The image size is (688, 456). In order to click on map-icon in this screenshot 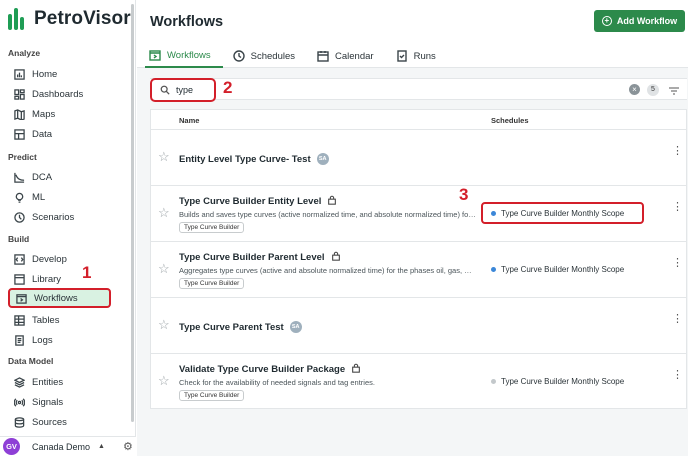, I will do `click(19, 114)`.